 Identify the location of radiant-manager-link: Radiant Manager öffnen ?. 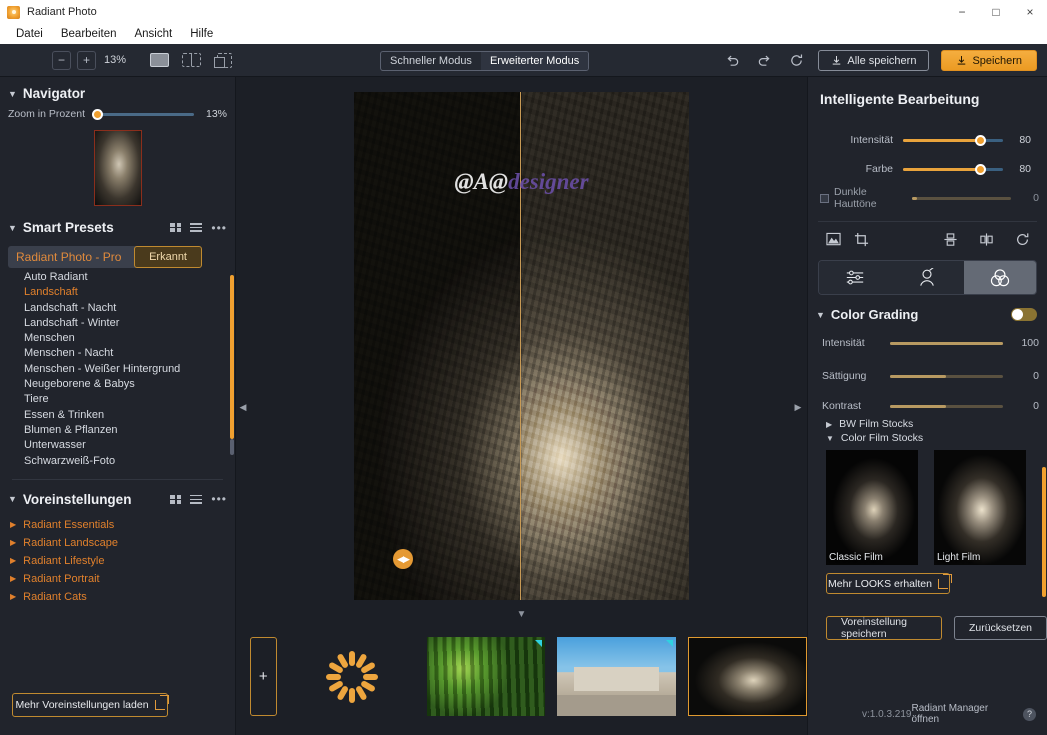
(973, 714).